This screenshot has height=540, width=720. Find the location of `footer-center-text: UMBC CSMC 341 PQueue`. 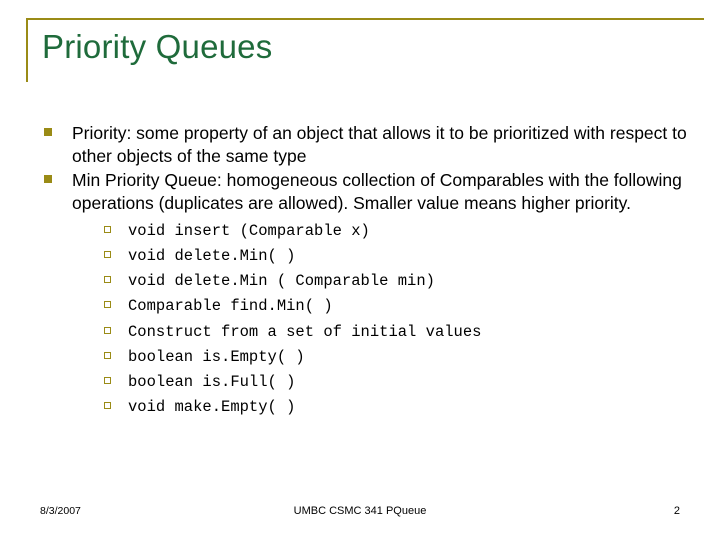

footer-center-text: UMBC CSMC 341 PQueue is located at coordinates (360, 511).